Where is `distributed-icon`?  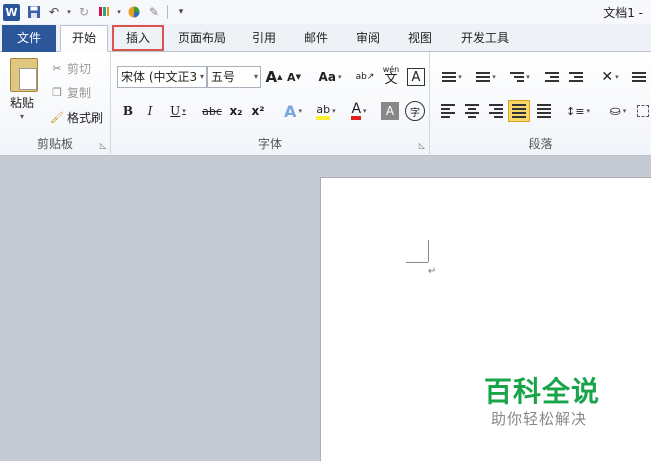
distributed-icon is located at coordinates (544, 111).